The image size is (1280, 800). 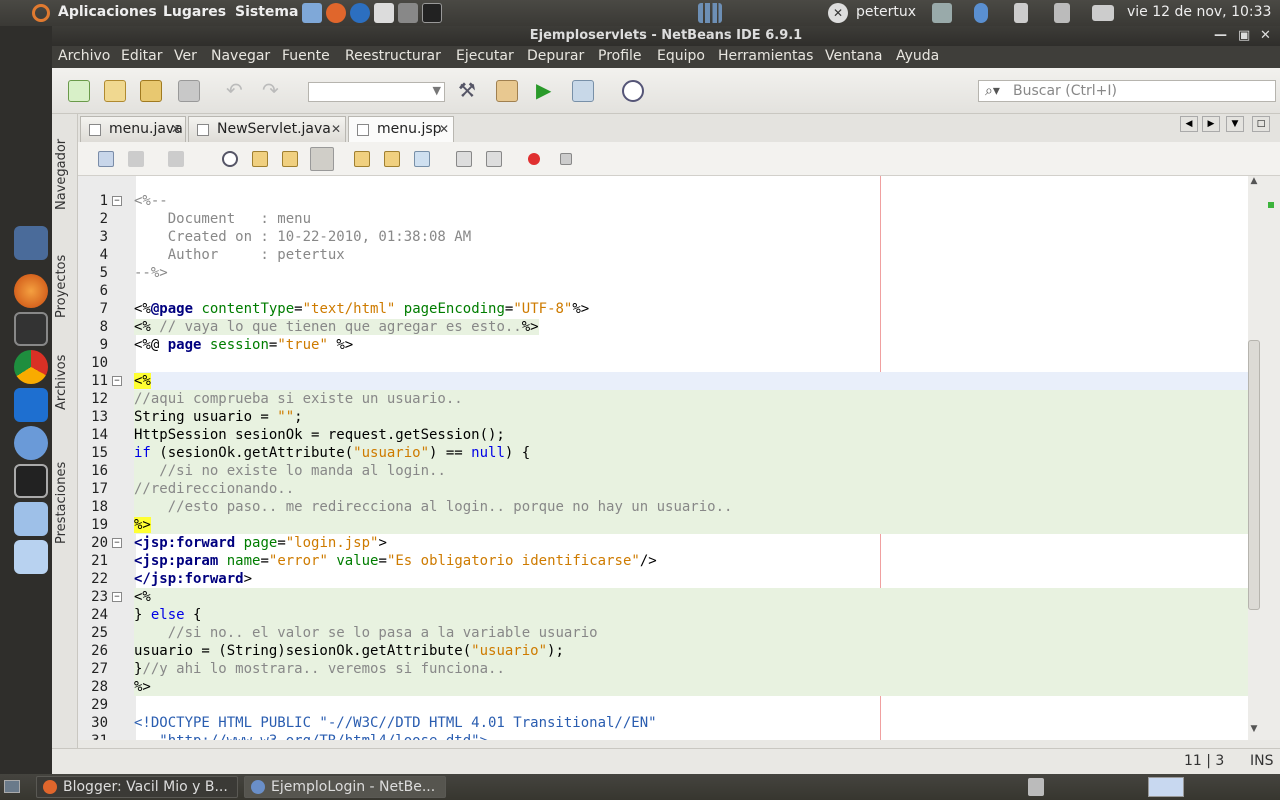 I want to click on ubuntu-logo-icon, so click(x=41, y=13).